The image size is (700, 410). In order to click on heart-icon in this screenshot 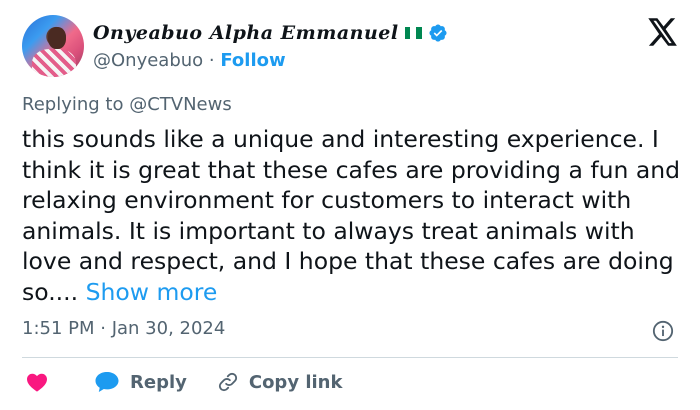, I will do `click(37, 382)`.